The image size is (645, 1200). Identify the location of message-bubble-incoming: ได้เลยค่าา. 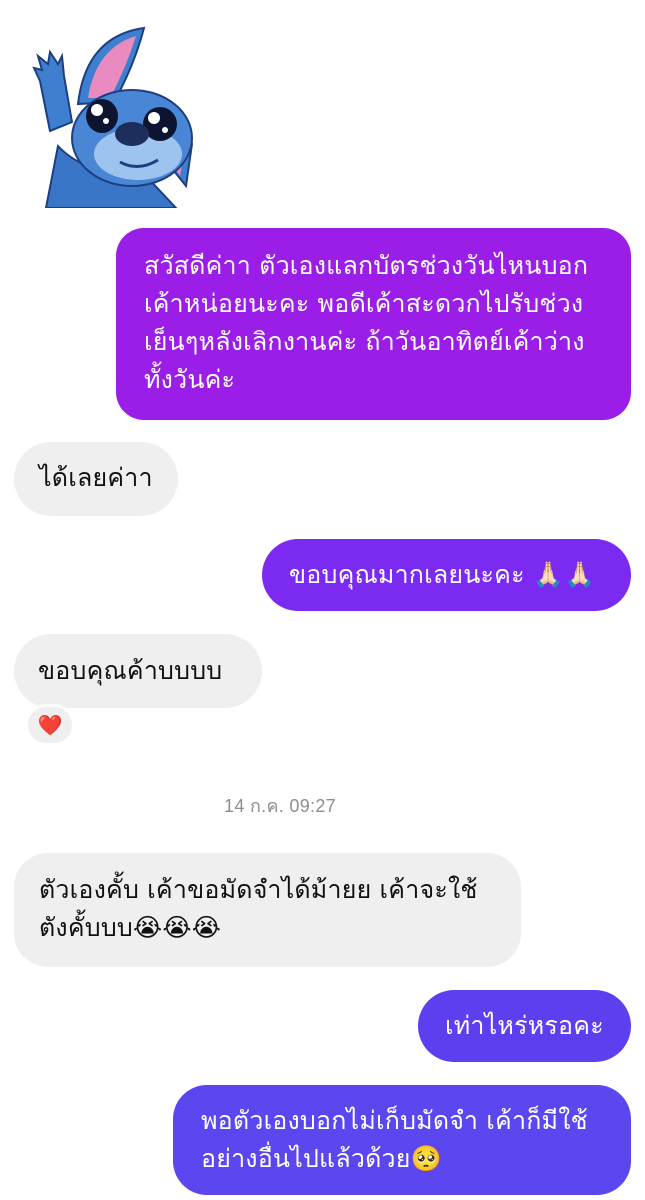
(96, 479).